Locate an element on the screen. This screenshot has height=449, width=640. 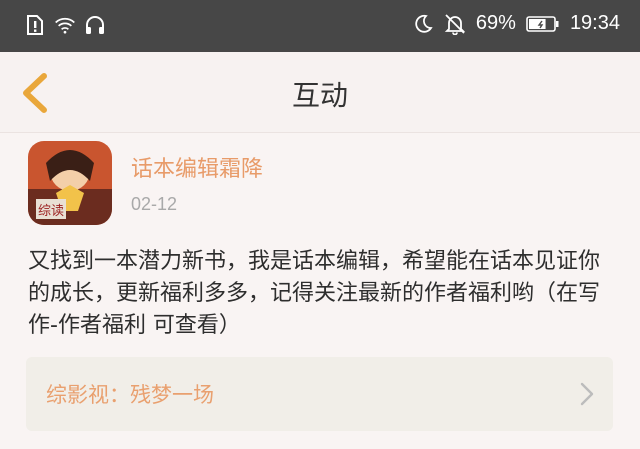
page-title: 互动 is located at coordinates (319, 95).